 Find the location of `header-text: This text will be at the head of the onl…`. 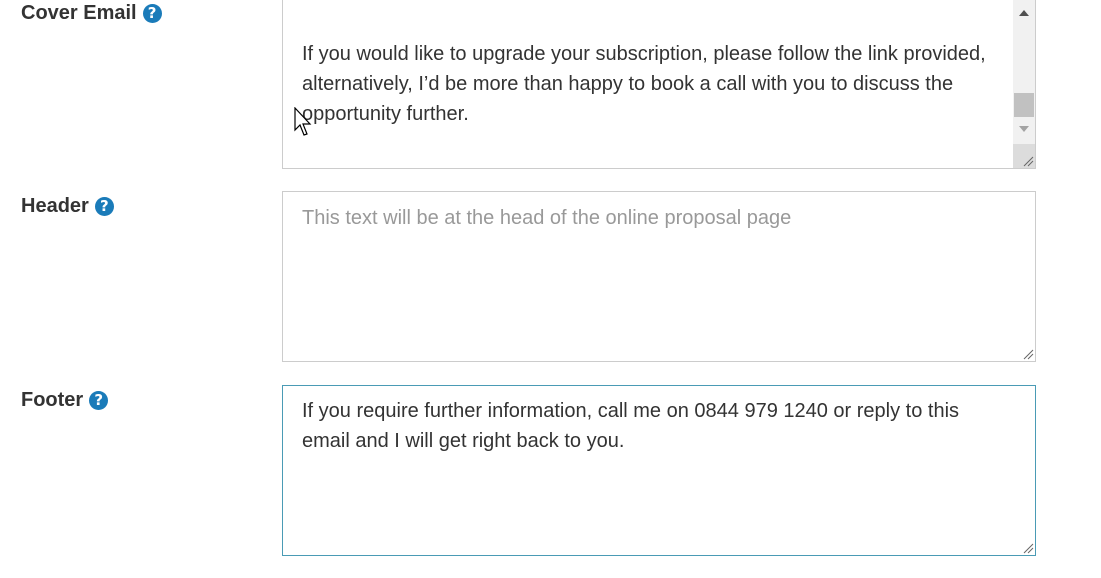

header-text: This text will be at the head of the onl… is located at coordinates (650, 218).